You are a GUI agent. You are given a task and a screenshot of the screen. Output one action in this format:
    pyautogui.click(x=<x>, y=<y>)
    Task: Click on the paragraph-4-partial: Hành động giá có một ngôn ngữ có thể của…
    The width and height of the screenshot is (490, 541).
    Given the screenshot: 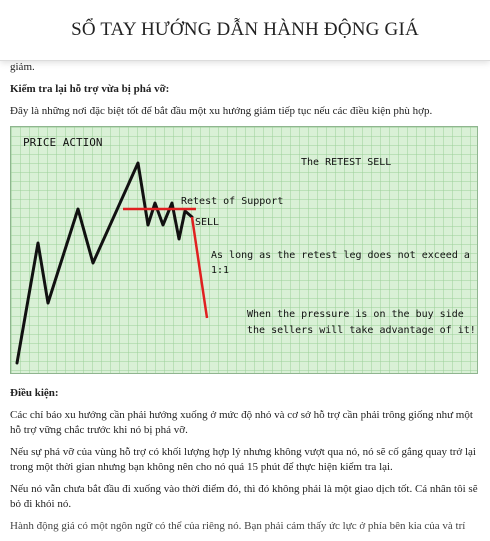 What is the action you would take?
    pyautogui.click(x=238, y=526)
    